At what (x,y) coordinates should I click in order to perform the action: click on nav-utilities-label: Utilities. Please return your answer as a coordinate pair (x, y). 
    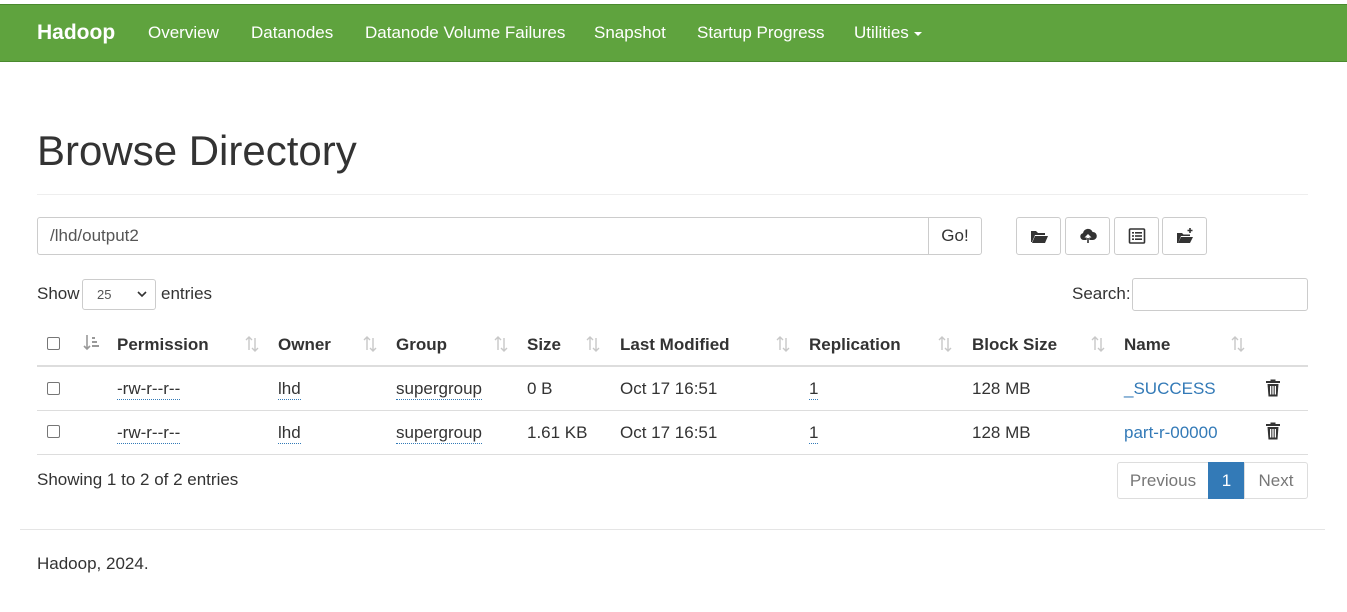
    Looking at the image, I should click on (881, 32).